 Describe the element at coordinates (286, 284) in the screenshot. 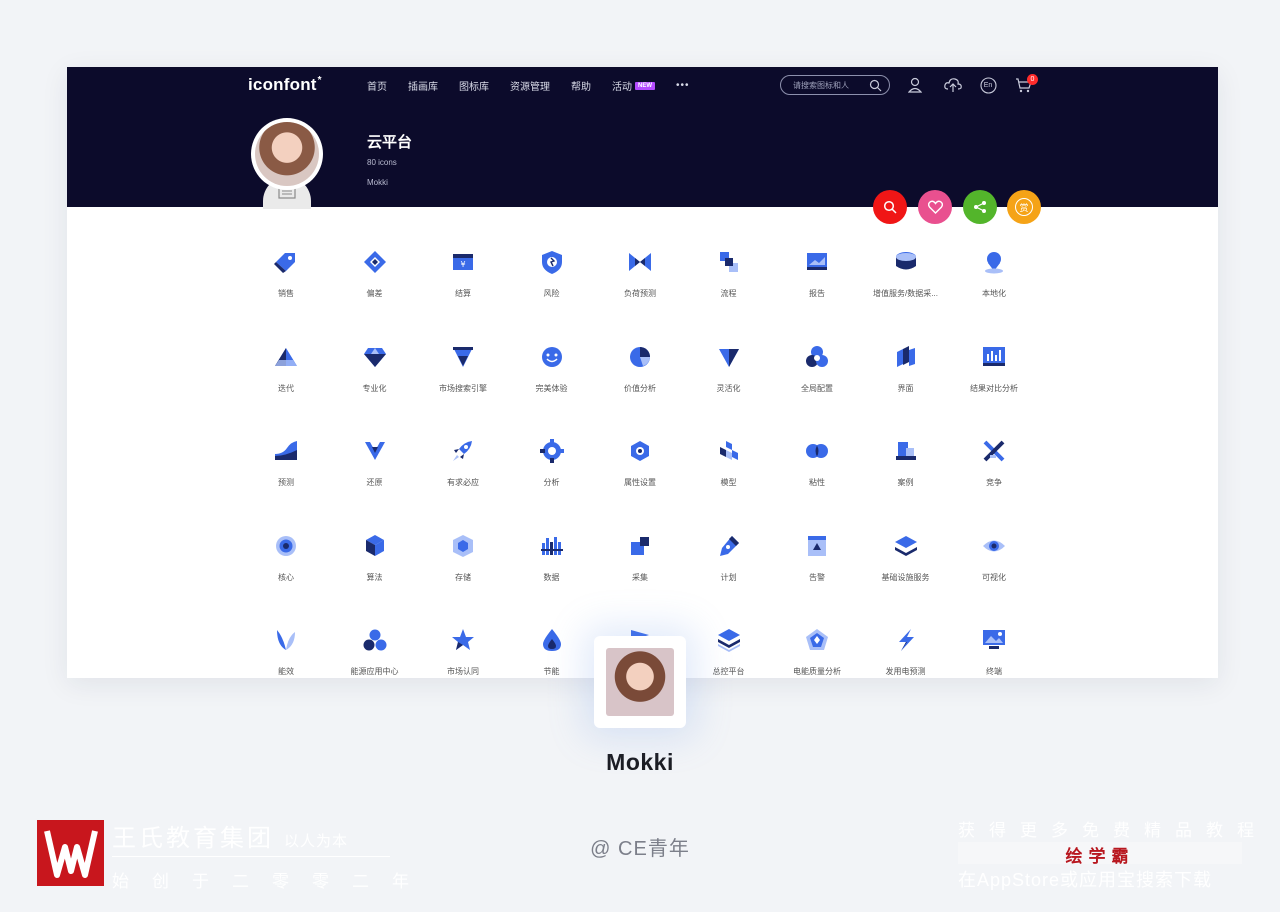

I see `icon-item: 销售` at that location.